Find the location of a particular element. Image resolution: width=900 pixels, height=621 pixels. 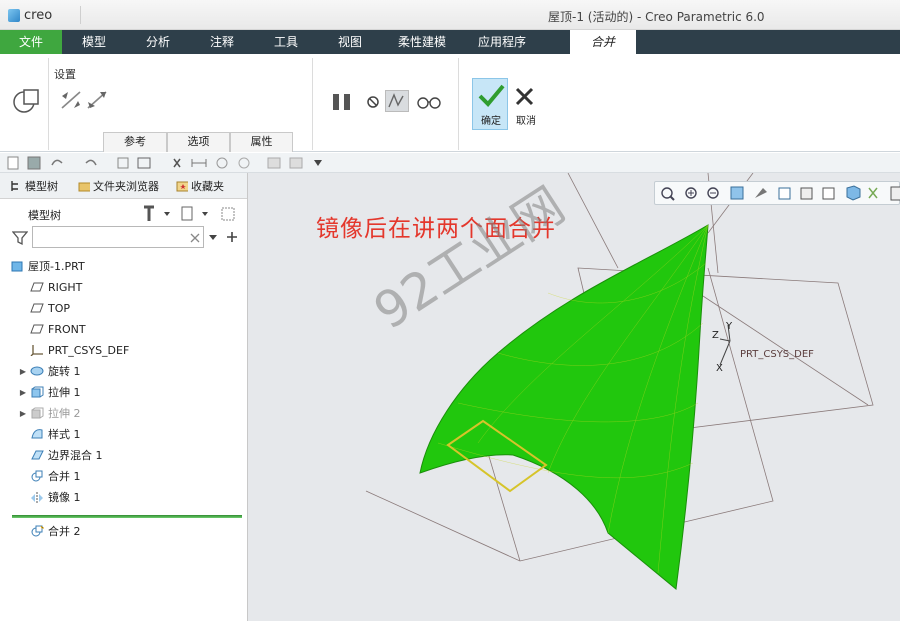

model-tree-header: 模型树 is located at coordinates (44, 215).